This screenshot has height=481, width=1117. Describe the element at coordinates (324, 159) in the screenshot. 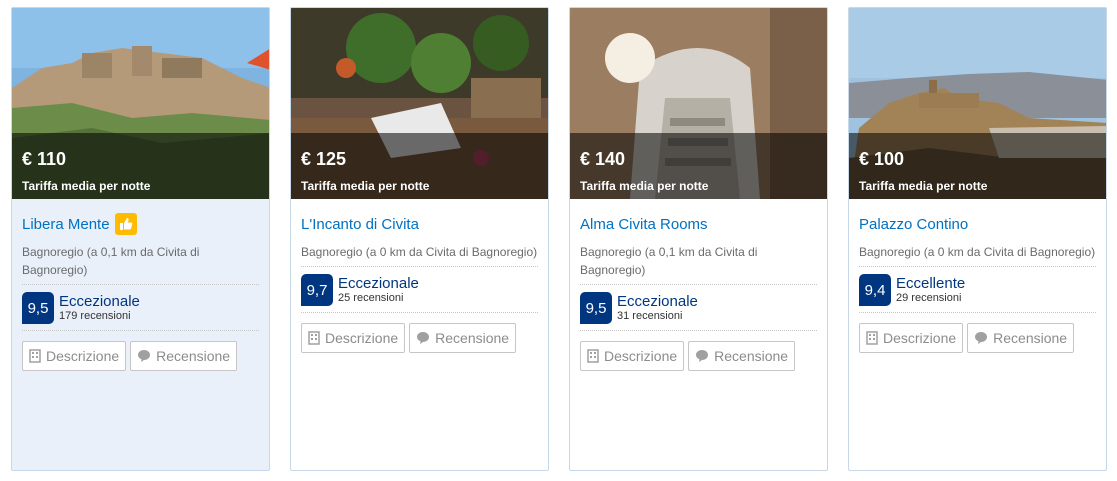

I see `price: € 125` at that location.